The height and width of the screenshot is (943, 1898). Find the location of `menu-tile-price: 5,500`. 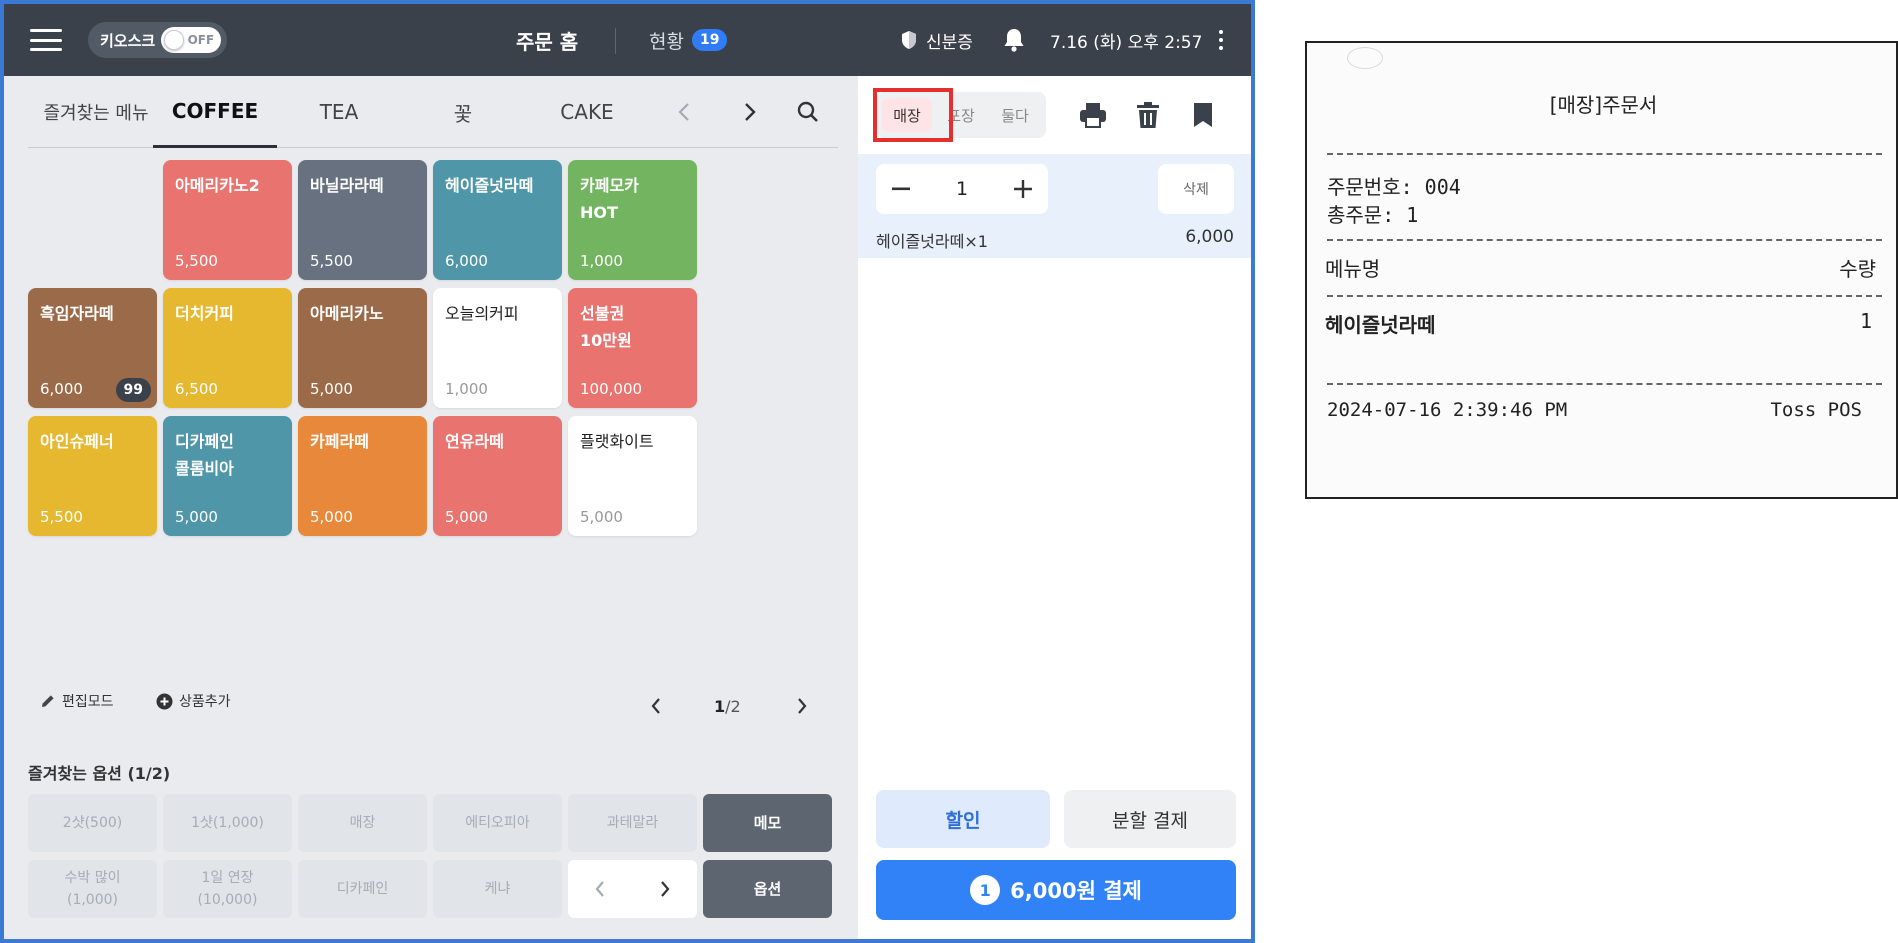

menu-tile-price: 5,500 is located at coordinates (61, 517).